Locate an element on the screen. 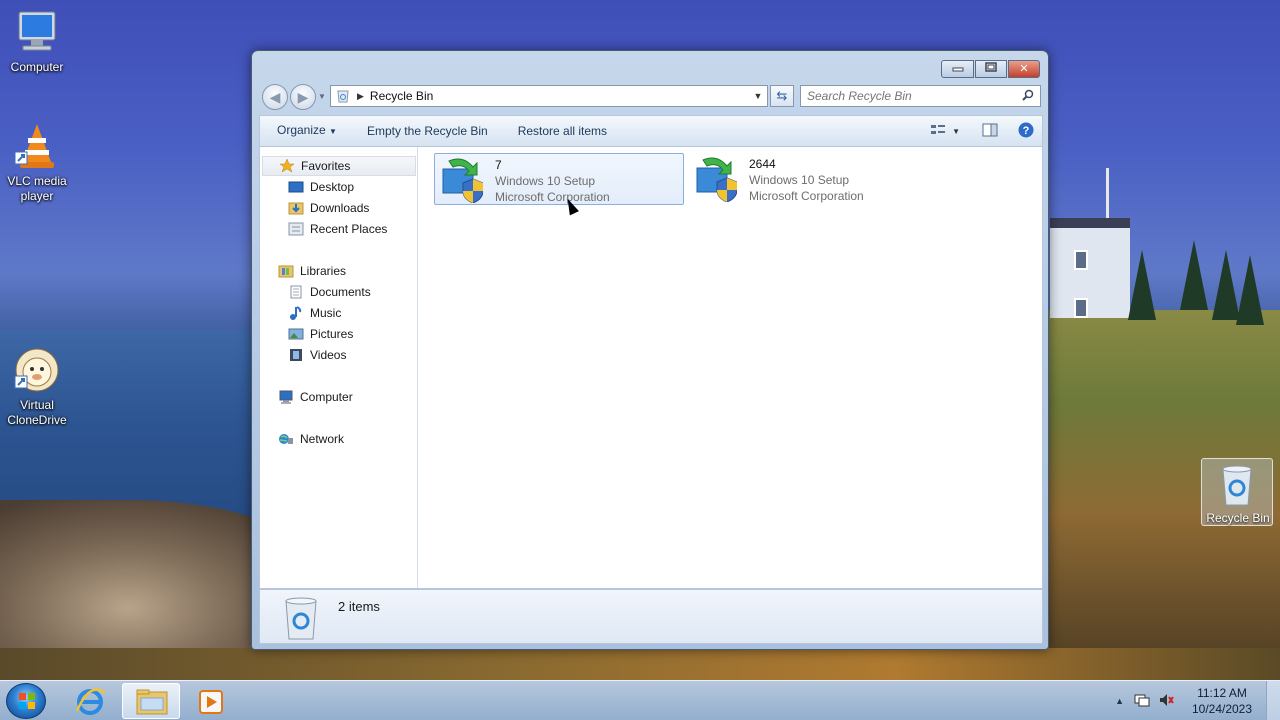 This screenshot has height=720, width=1280. minimize-button is located at coordinates (957, 69).